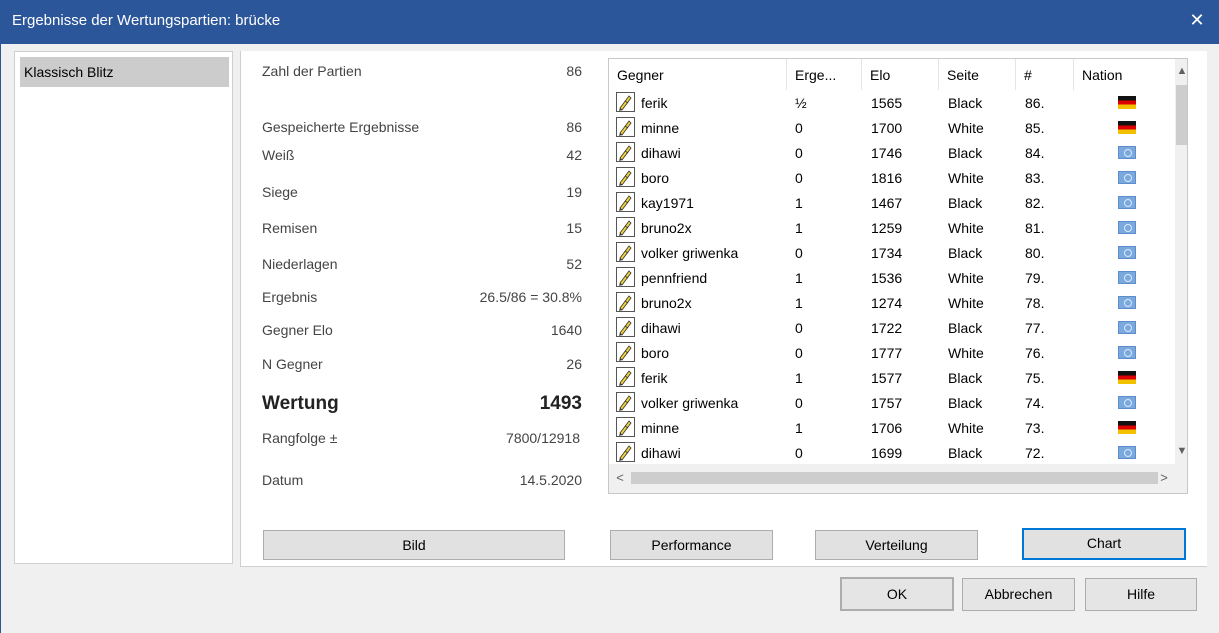 The width and height of the screenshot is (1219, 633). What do you see at coordinates (896, 545) in the screenshot?
I see `verteilung-button: Verteilung` at bounding box center [896, 545].